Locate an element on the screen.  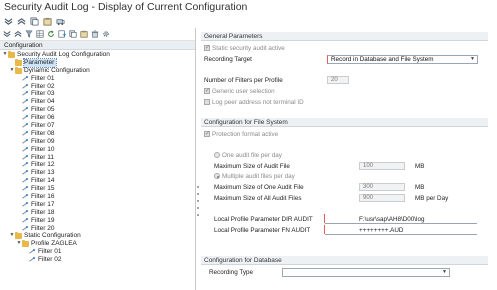
general-parameters-header: General Parameters is located at coordinates (344, 36).